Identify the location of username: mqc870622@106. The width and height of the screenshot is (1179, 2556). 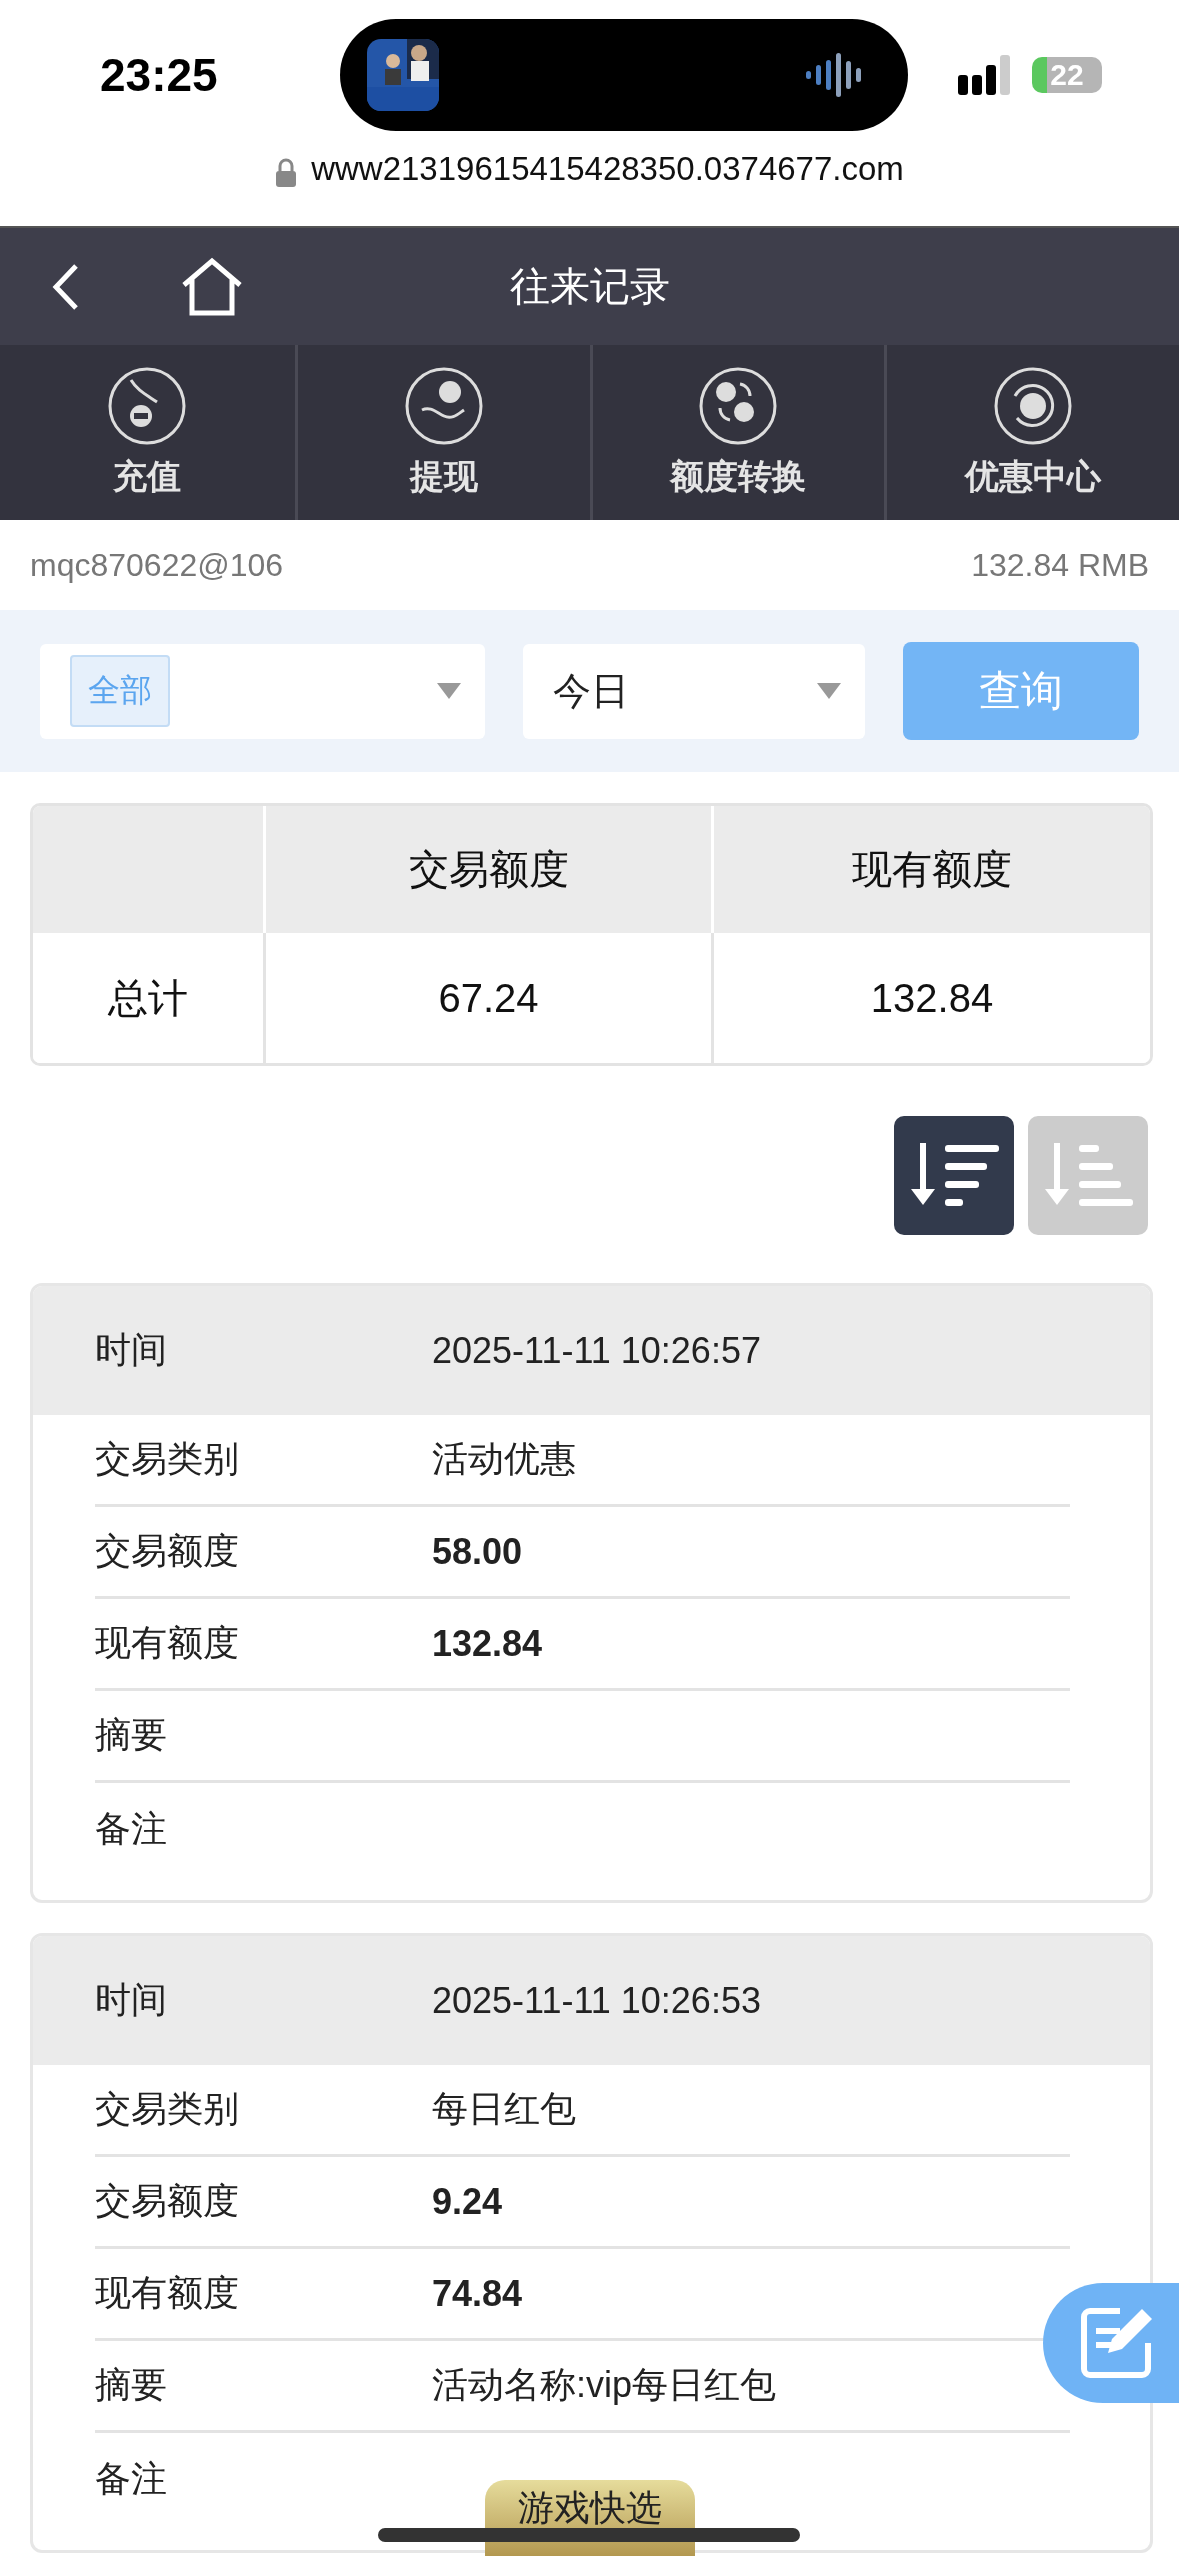
(157, 565).